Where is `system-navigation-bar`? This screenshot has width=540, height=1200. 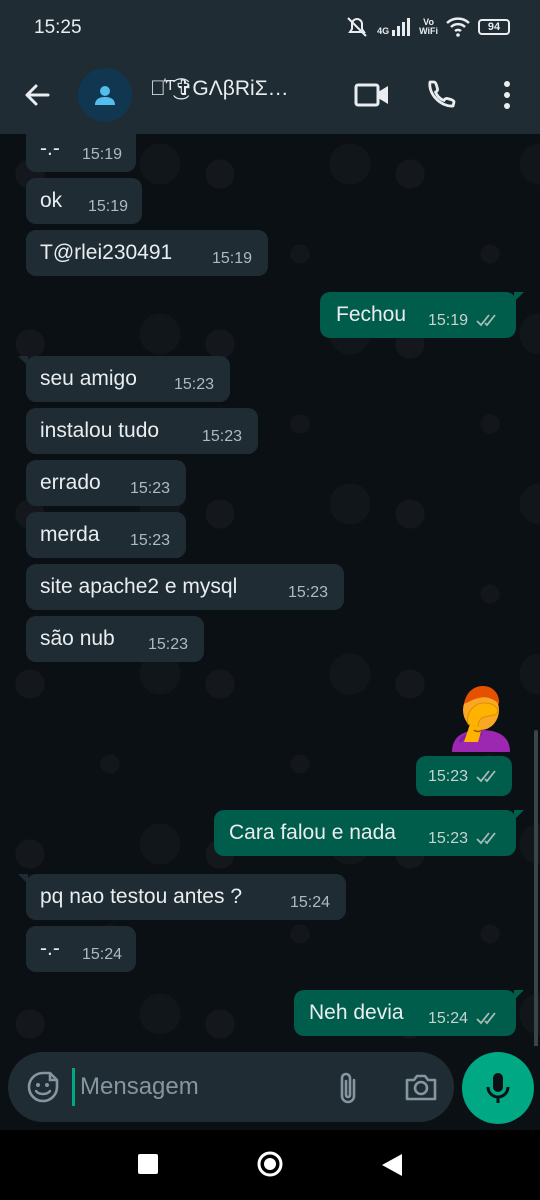
system-navigation-bar is located at coordinates (270, 1165).